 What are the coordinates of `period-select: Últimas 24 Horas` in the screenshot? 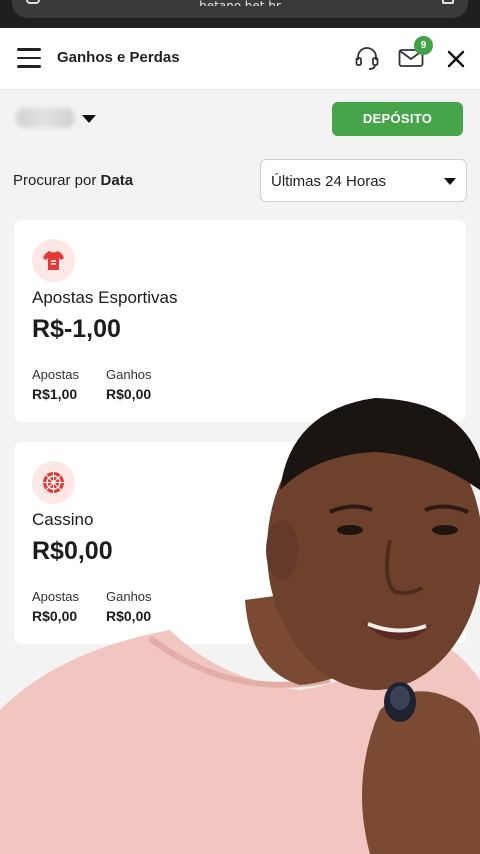 It's located at (363, 180).